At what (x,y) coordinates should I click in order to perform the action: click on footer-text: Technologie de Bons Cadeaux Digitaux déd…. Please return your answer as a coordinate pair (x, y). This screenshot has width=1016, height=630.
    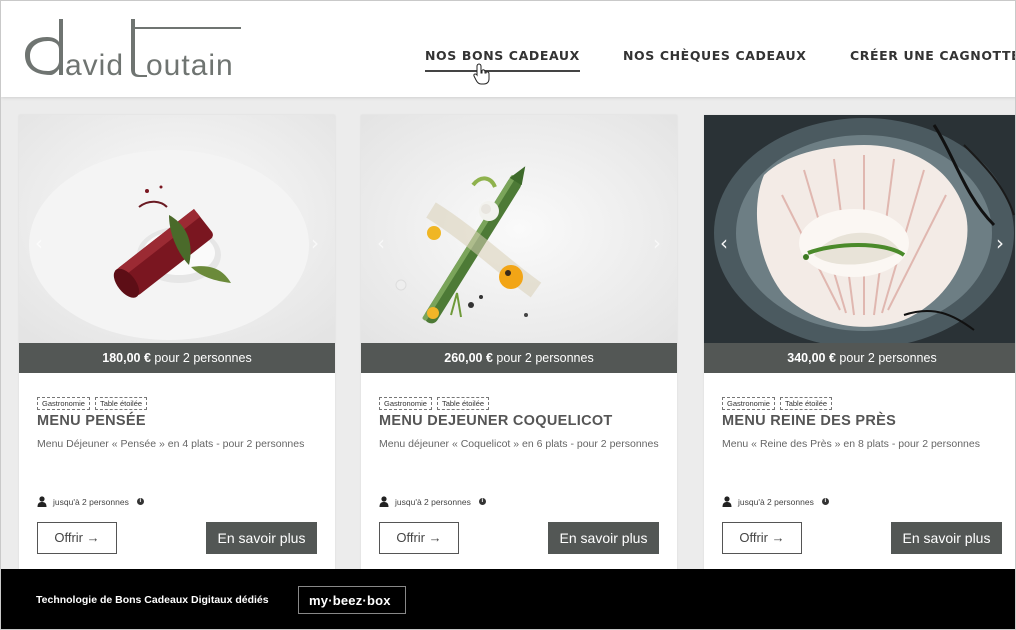
    Looking at the image, I should click on (152, 600).